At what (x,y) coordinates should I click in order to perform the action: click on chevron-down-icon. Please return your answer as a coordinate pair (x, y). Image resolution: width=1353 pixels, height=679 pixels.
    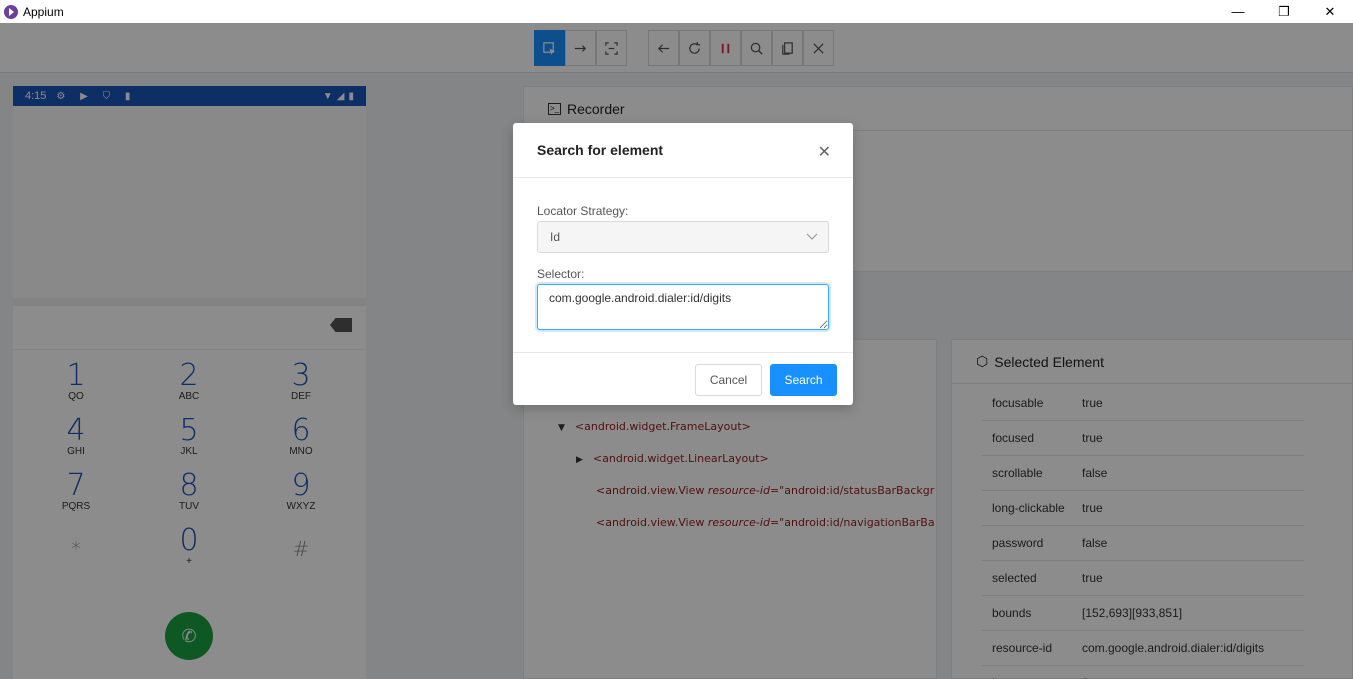
    Looking at the image, I should click on (812, 237).